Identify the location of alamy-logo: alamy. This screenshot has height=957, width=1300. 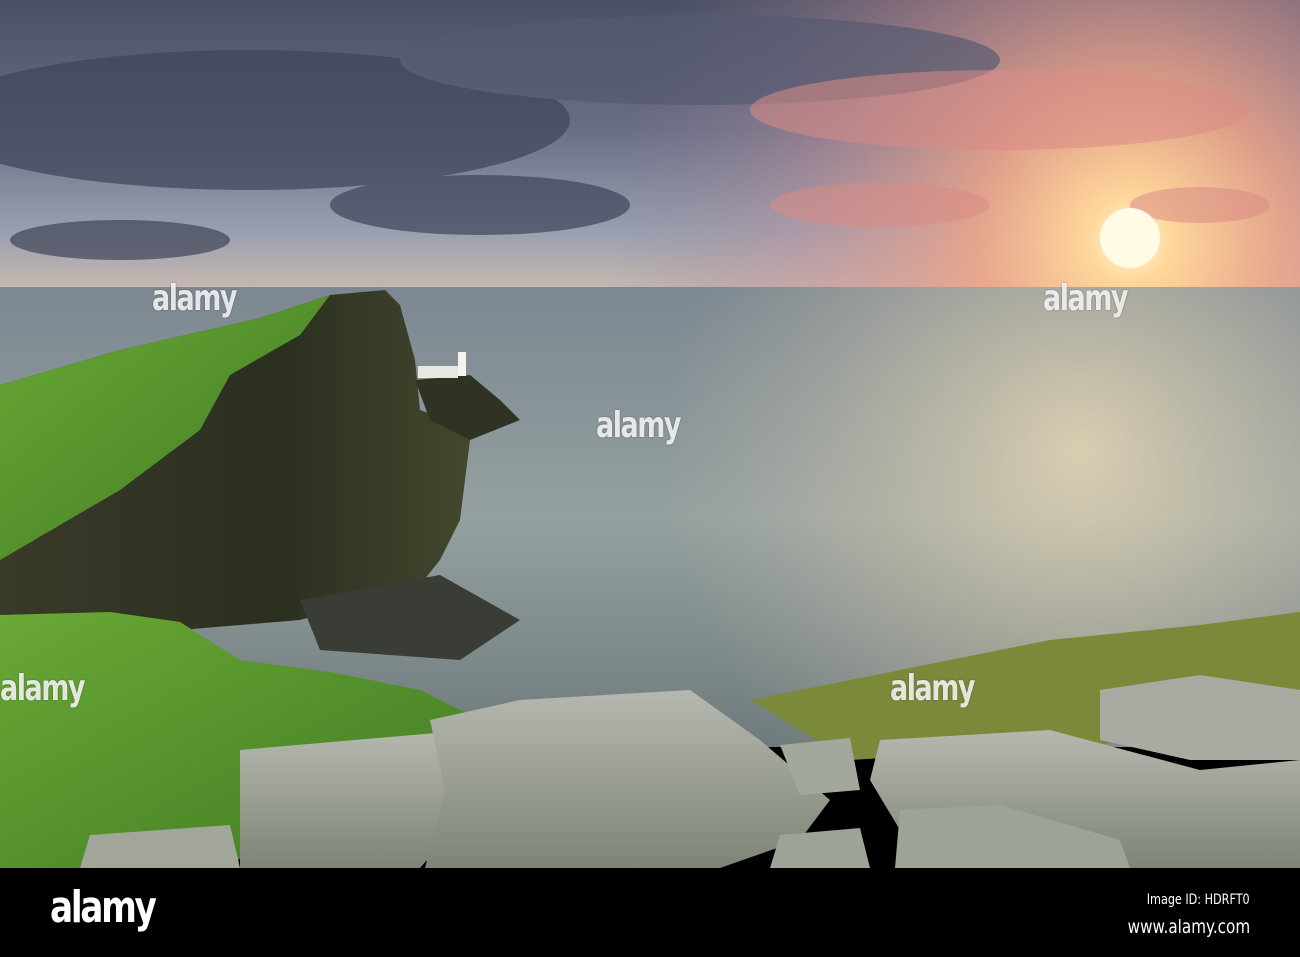
(103, 907).